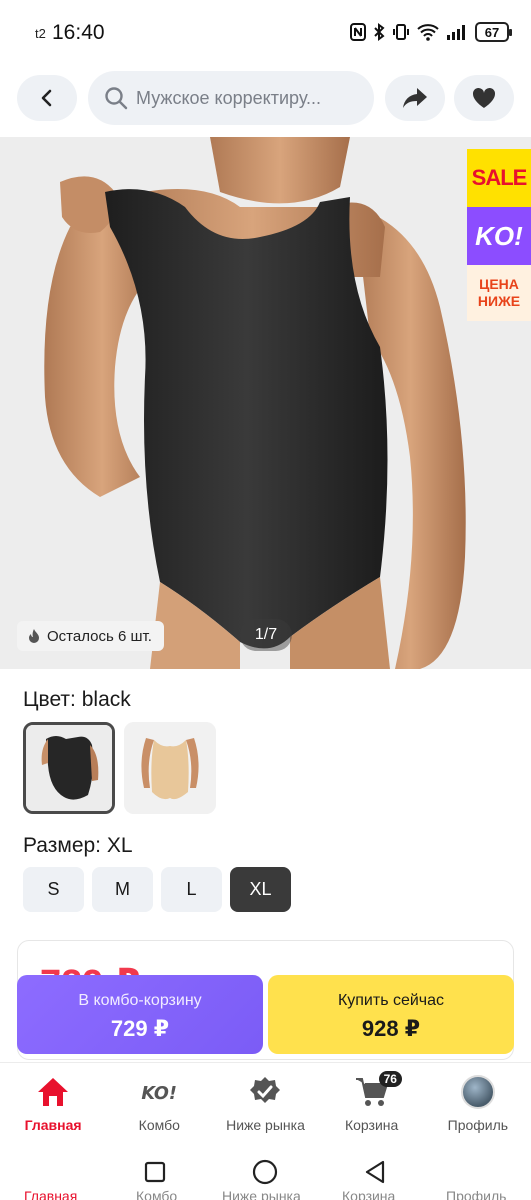  What do you see at coordinates (266, 635) in the screenshot?
I see `image-counter: 1/7` at bounding box center [266, 635].